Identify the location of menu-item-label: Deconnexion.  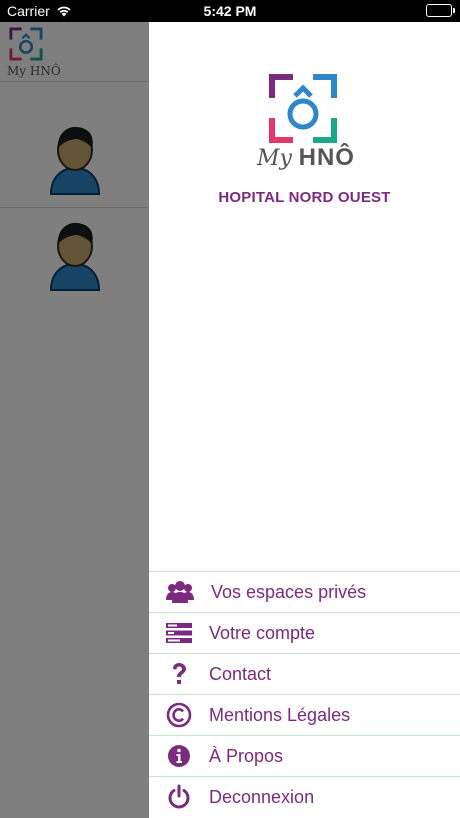
(262, 796).